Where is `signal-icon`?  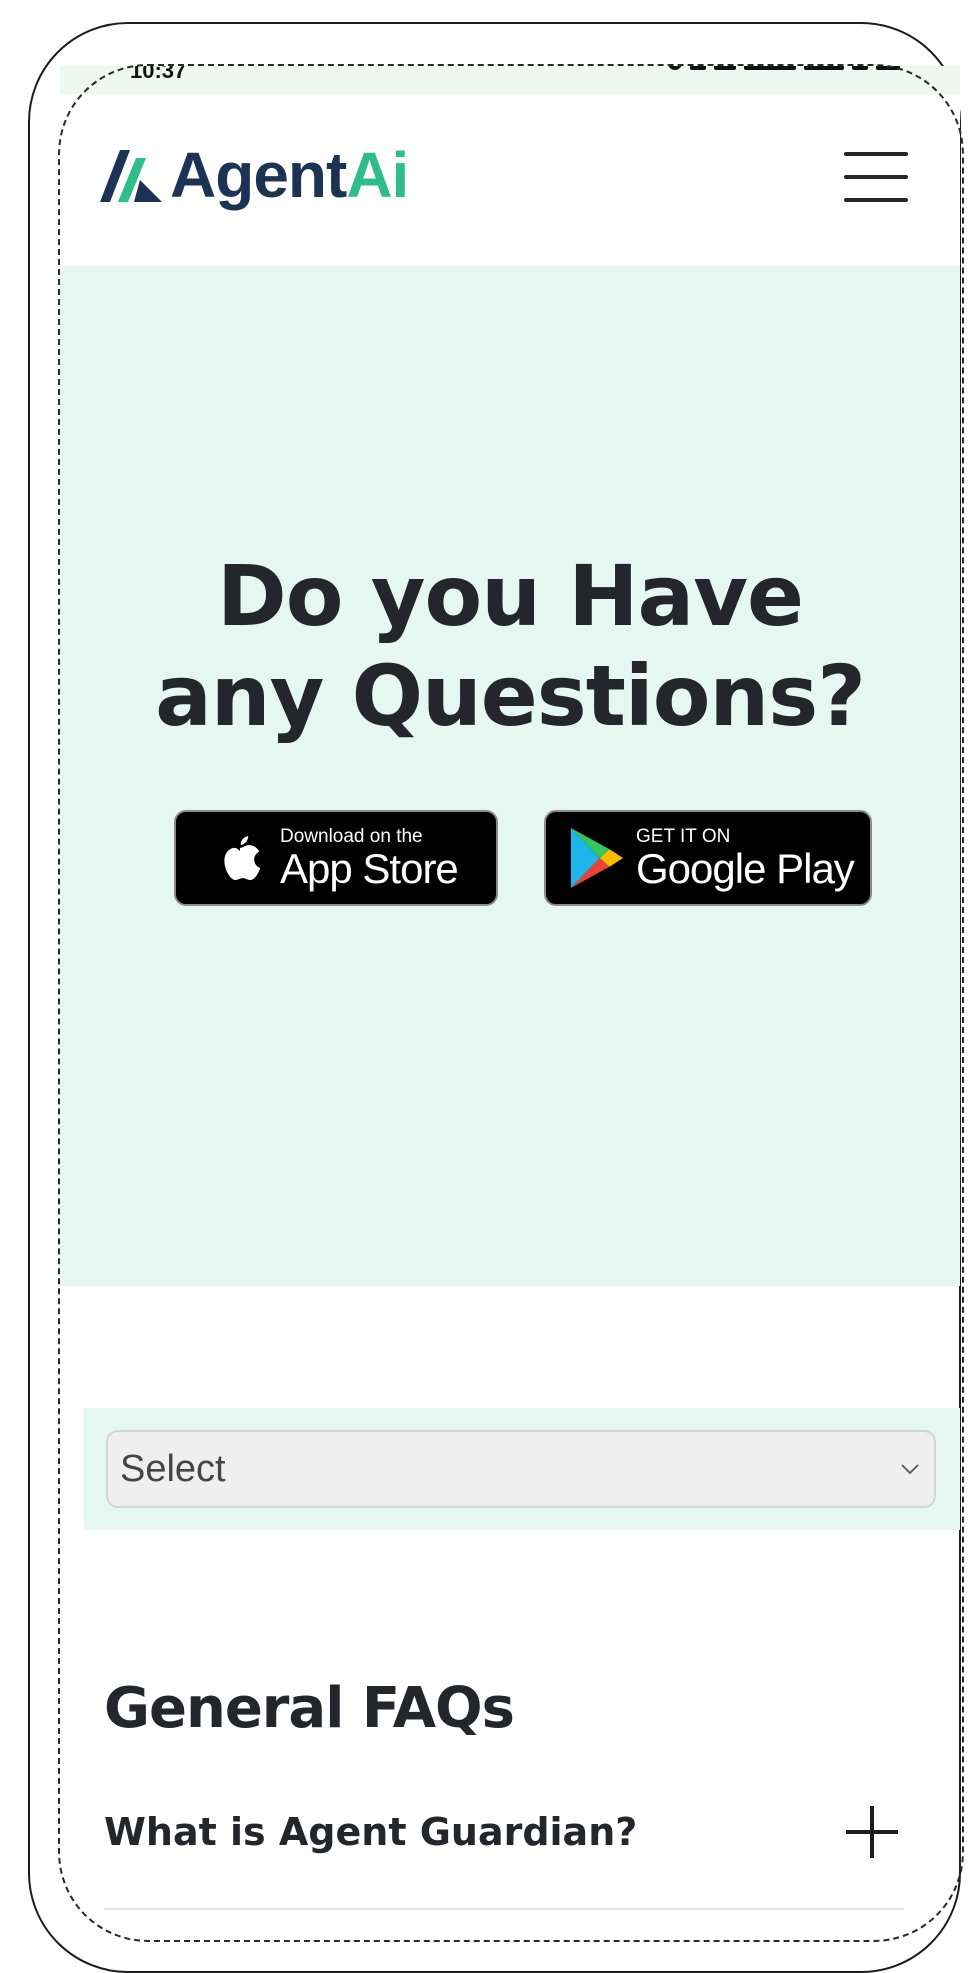
signal-icon is located at coordinates (770, 68).